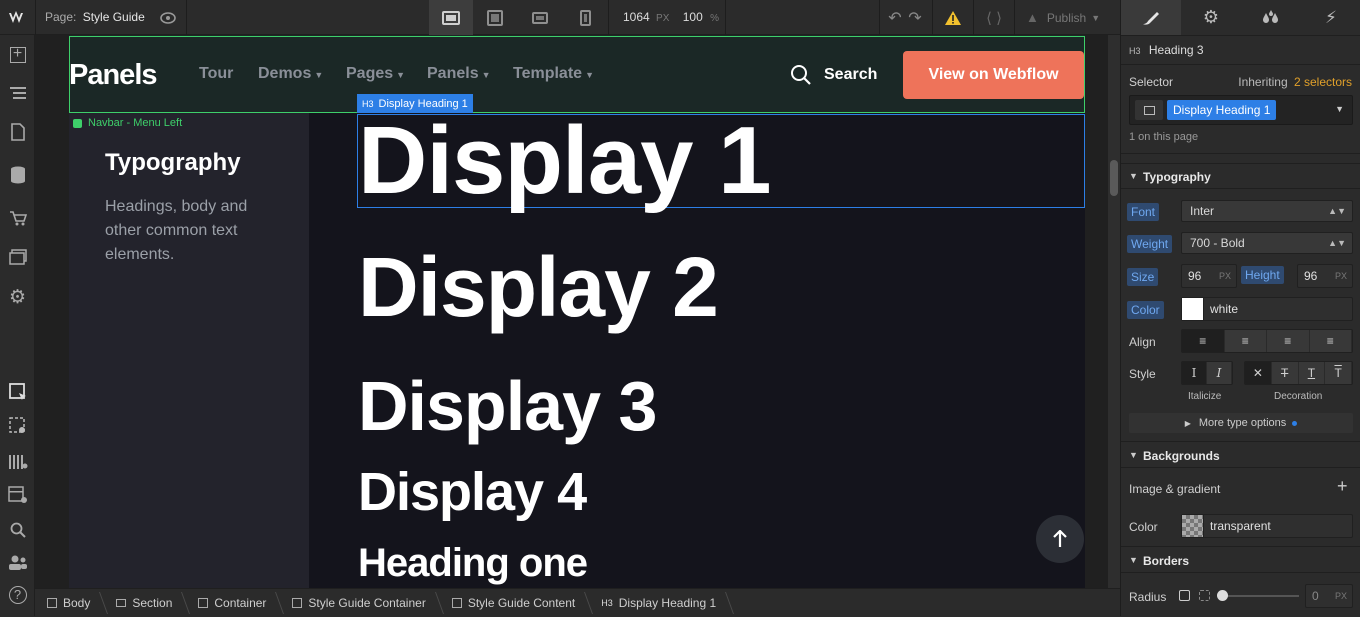 This screenshot has width=1360, height=617. What do you see at coordinates (1330, 341) in the screenshot?
I see `align-justify-icon: ≡` at bounding box center [1330, 341].